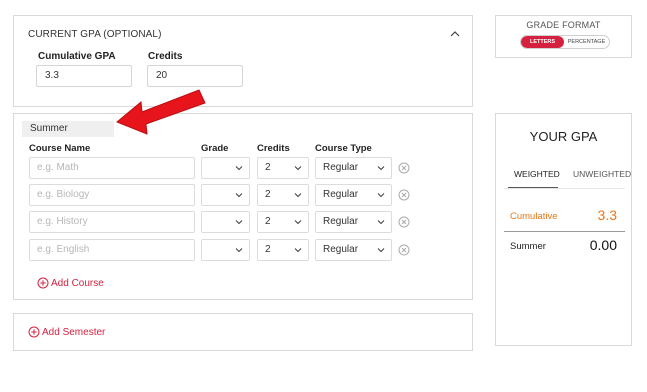 Image resolution: width=647 pixels, height=392 pixels. What do you see at coordinates (603, 245) in the screenshot?
I see `semester-gpa-value: 0.00` at bounding box center [603, 245].